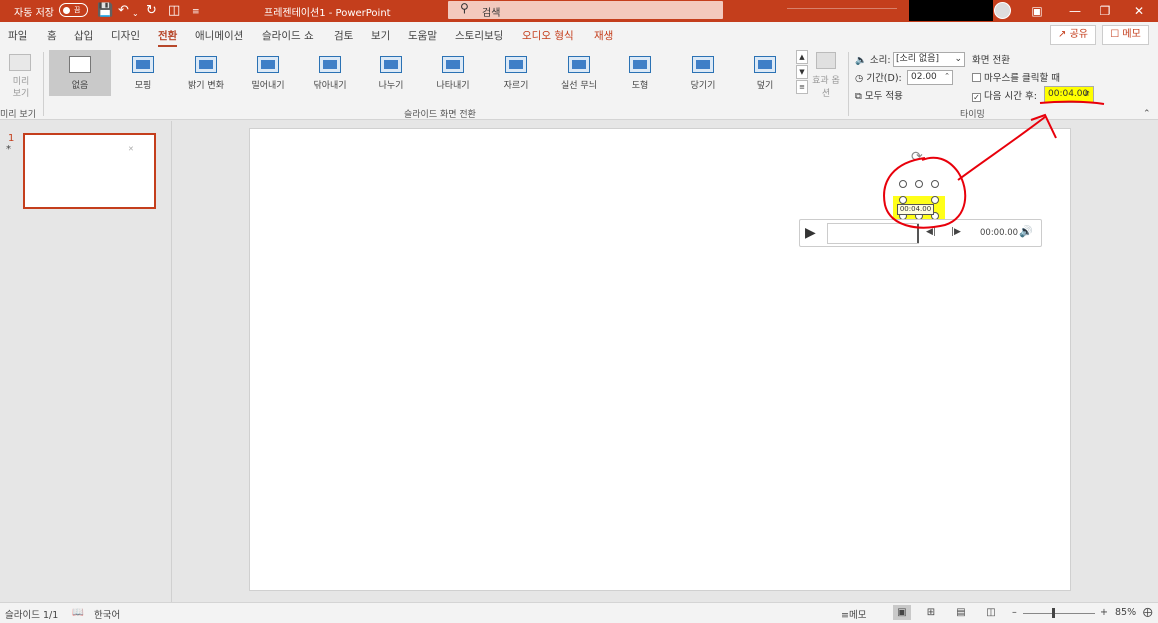  What do you see at coordinates (920, 233) in the screenshot?
I see `audio-player: ▶ ◀| |▶ 00:00.00 🔊` at bounding box center [920, 233].